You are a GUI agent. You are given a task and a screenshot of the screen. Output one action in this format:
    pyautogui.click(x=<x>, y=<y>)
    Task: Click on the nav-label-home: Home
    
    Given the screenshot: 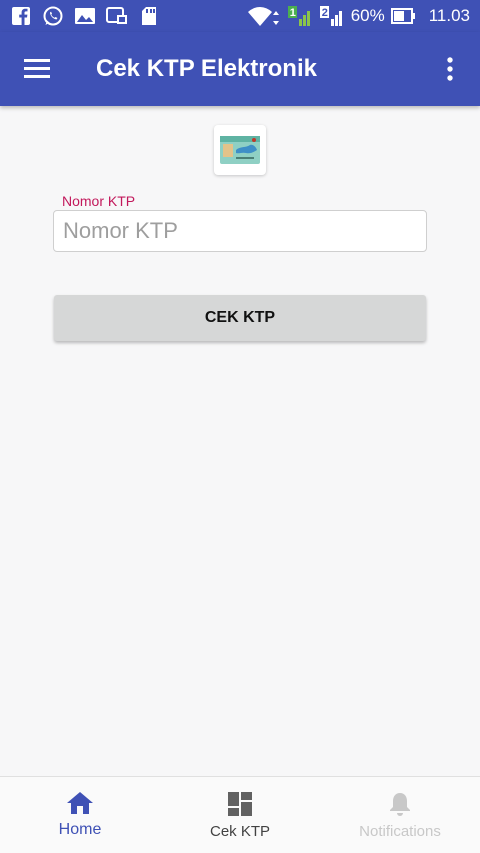 What is the action you would take?
    pyautogui.click(x=80, y=829)
    